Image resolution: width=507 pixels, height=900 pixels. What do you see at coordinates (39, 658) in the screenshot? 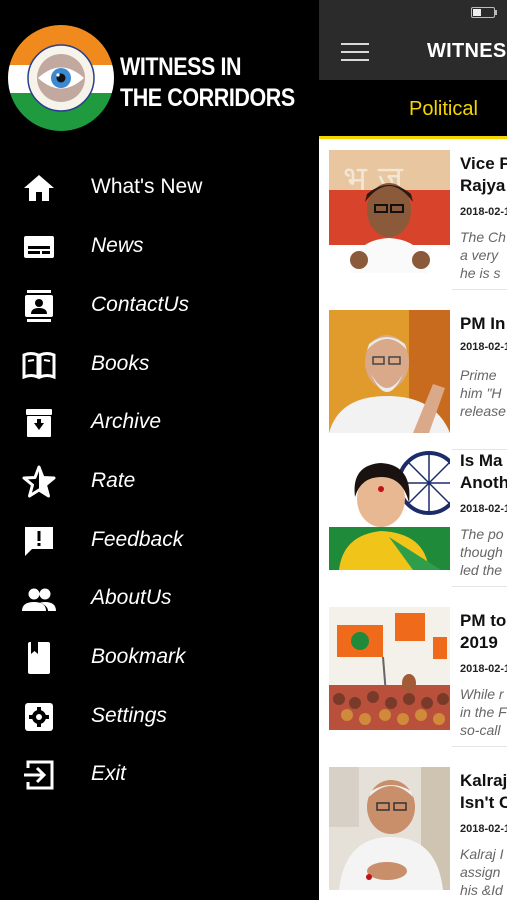
I see `bookmark-icon` at bounding box center [39, 658].